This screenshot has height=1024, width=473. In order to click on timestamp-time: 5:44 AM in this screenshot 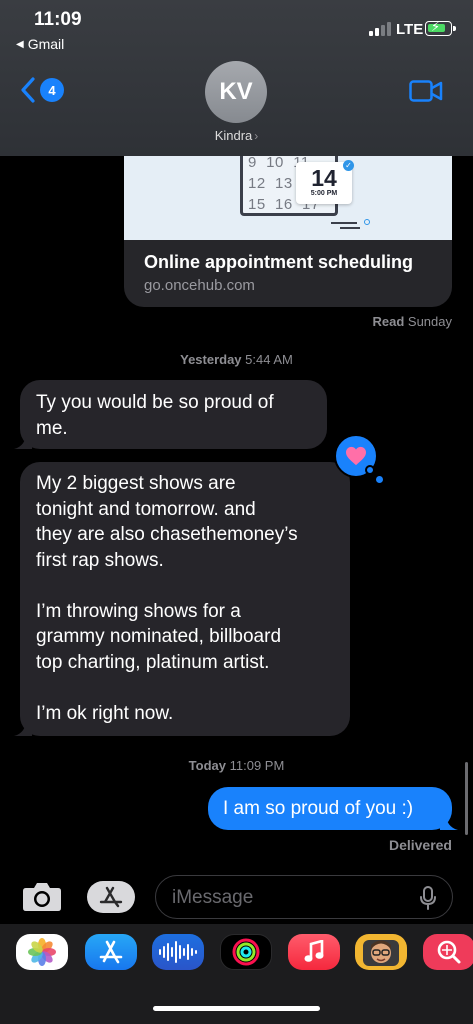, I will do `click(269, 359)`.